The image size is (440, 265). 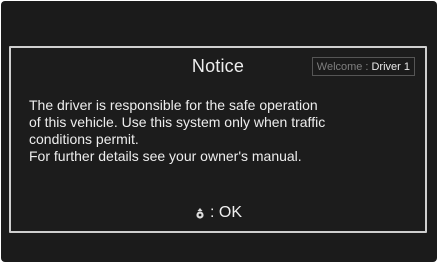 I want to click on welcome-driver-name: Driver 1, so click(x=390, y=66).